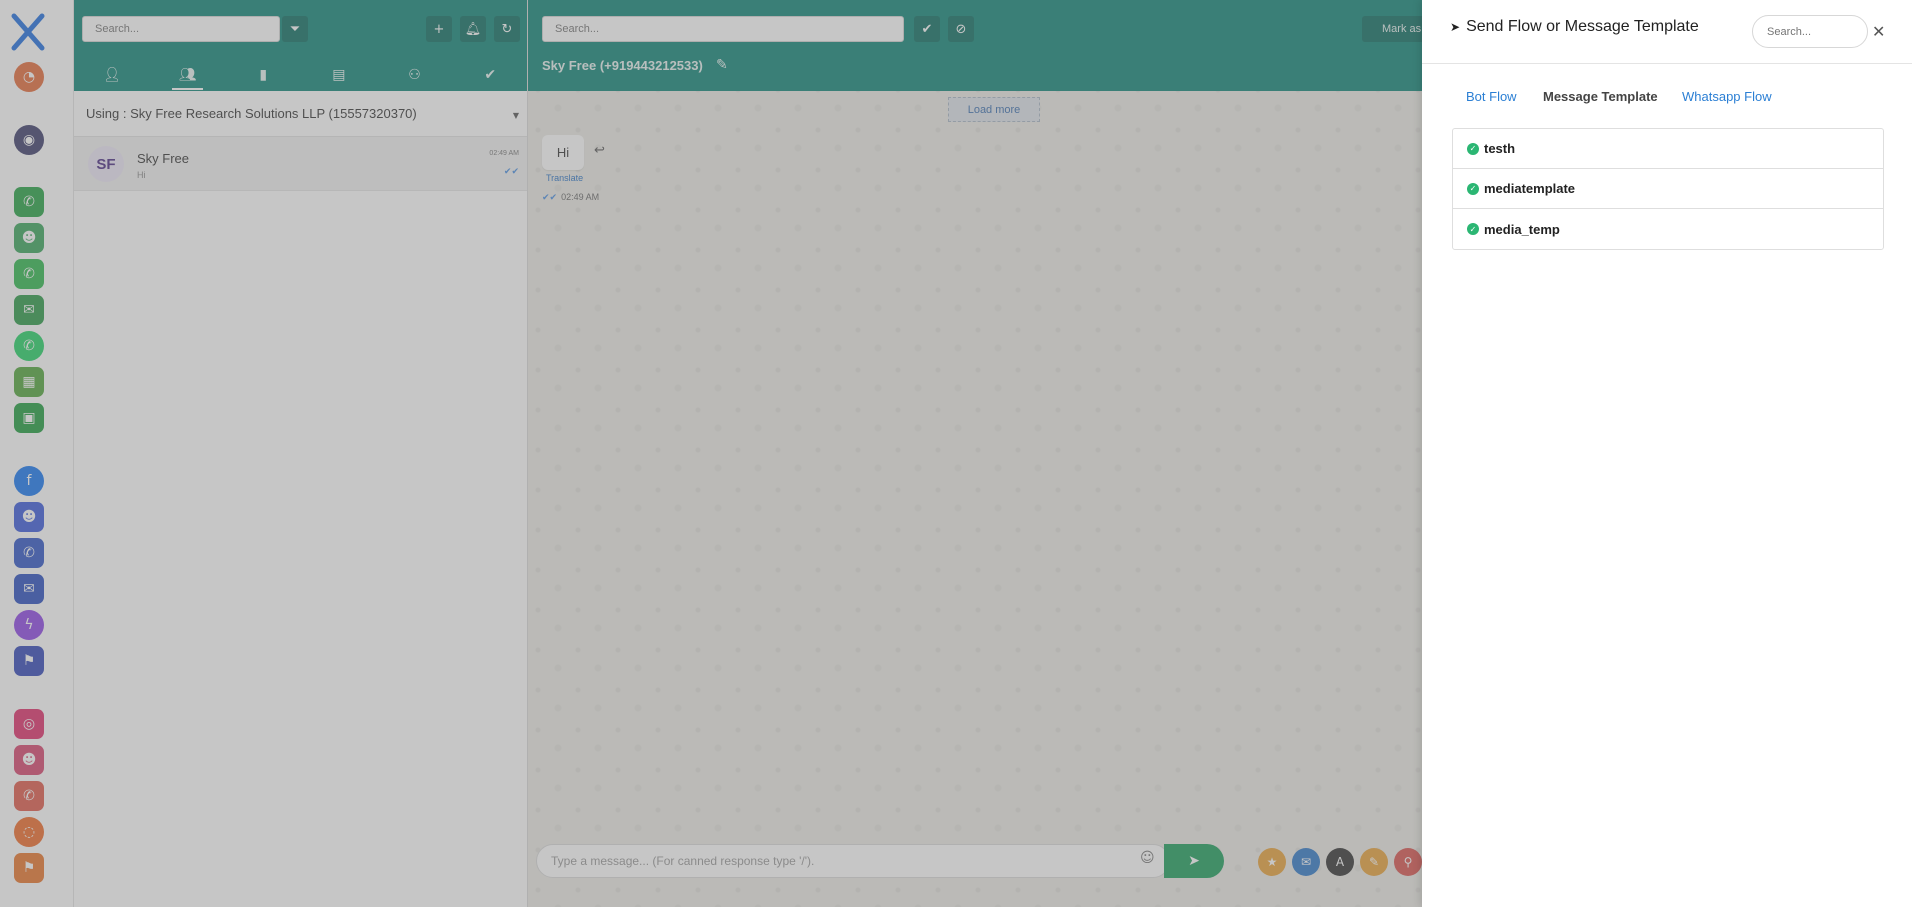 The image size is (1912, 907). What do you see at coordinates (1810, 31) in the screenshot?
I see `template-search-input` at bounding box center [1810, 31].